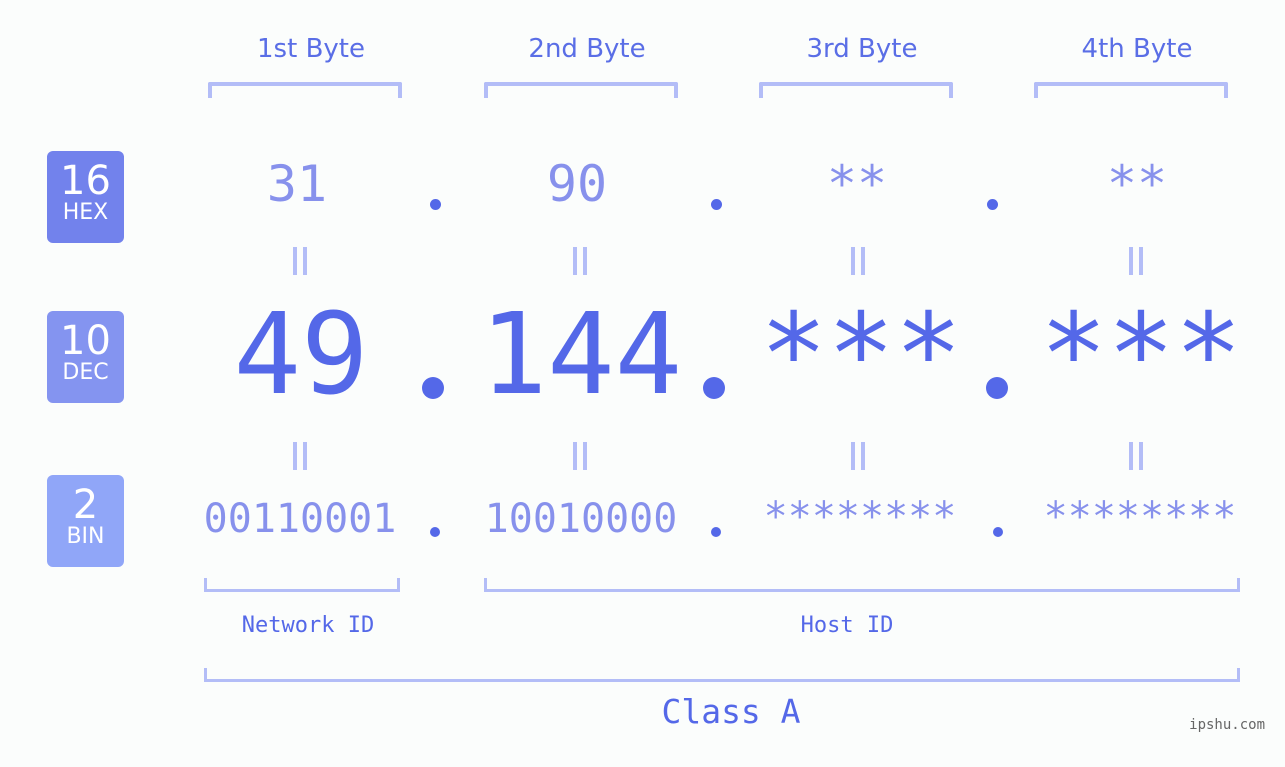 This screenshot has width=1285, height=767. What do you see at coordinates (308, 625) in the screenshot?
I see `network-id-label: Network ID` at bounding box center [308, 625].